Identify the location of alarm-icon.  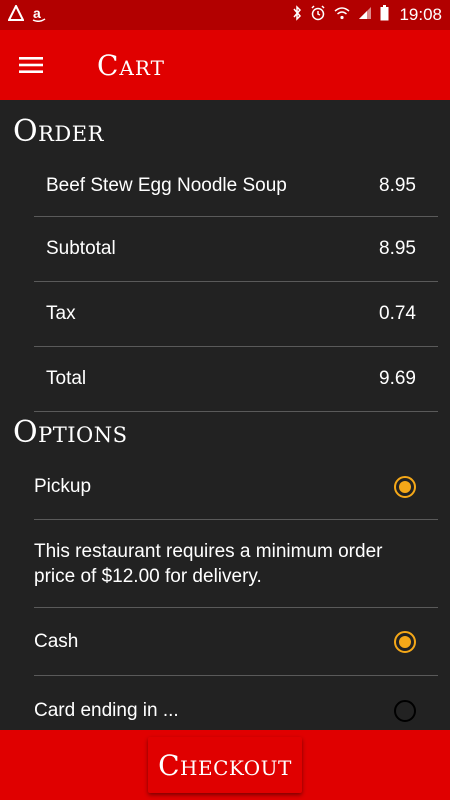
(318, 15).